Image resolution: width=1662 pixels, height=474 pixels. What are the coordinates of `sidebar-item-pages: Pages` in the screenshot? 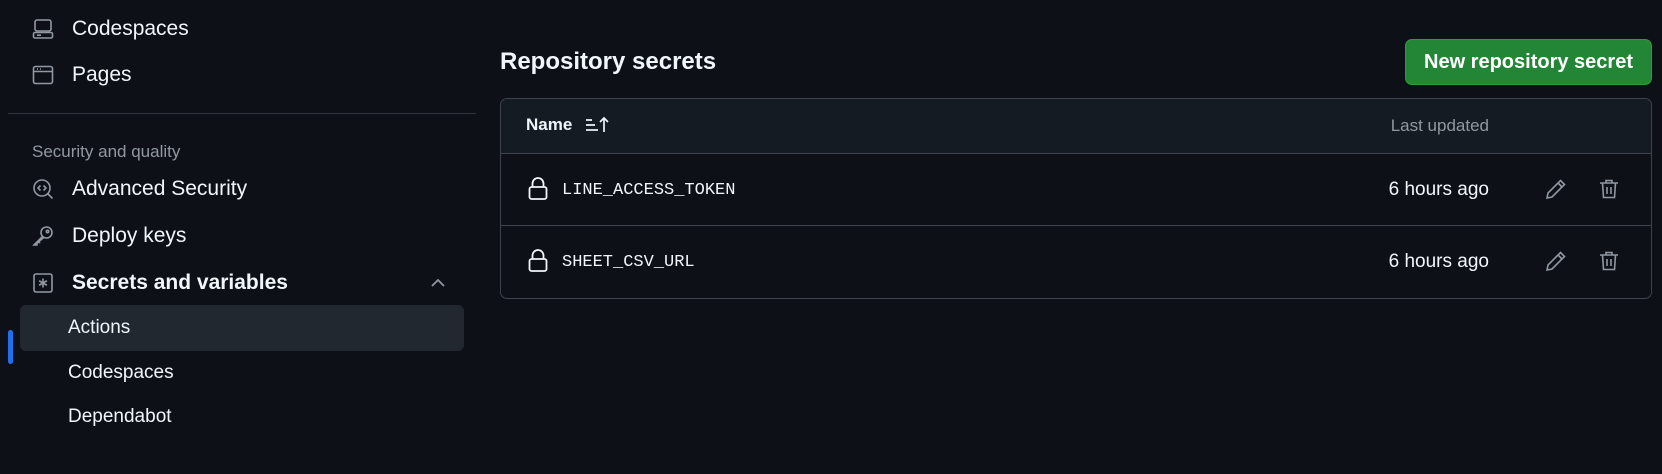 It's located at (242, 75).